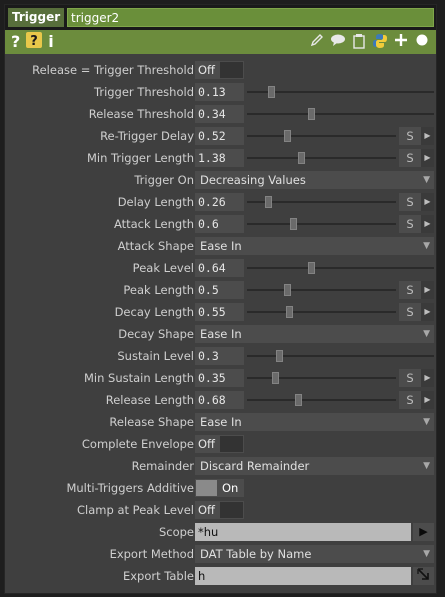 This screenshot has width=445, height=597. I want to click on param-label: Min Trigger Length, so click(140, 158).